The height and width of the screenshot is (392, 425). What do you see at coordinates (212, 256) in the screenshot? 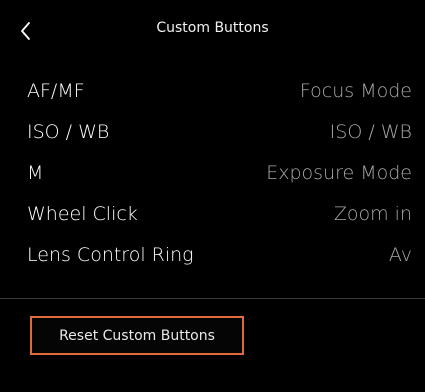
I see `setting-row-lens-control-ring: Lens Control Ring Av` at bounding box center [212, 256].